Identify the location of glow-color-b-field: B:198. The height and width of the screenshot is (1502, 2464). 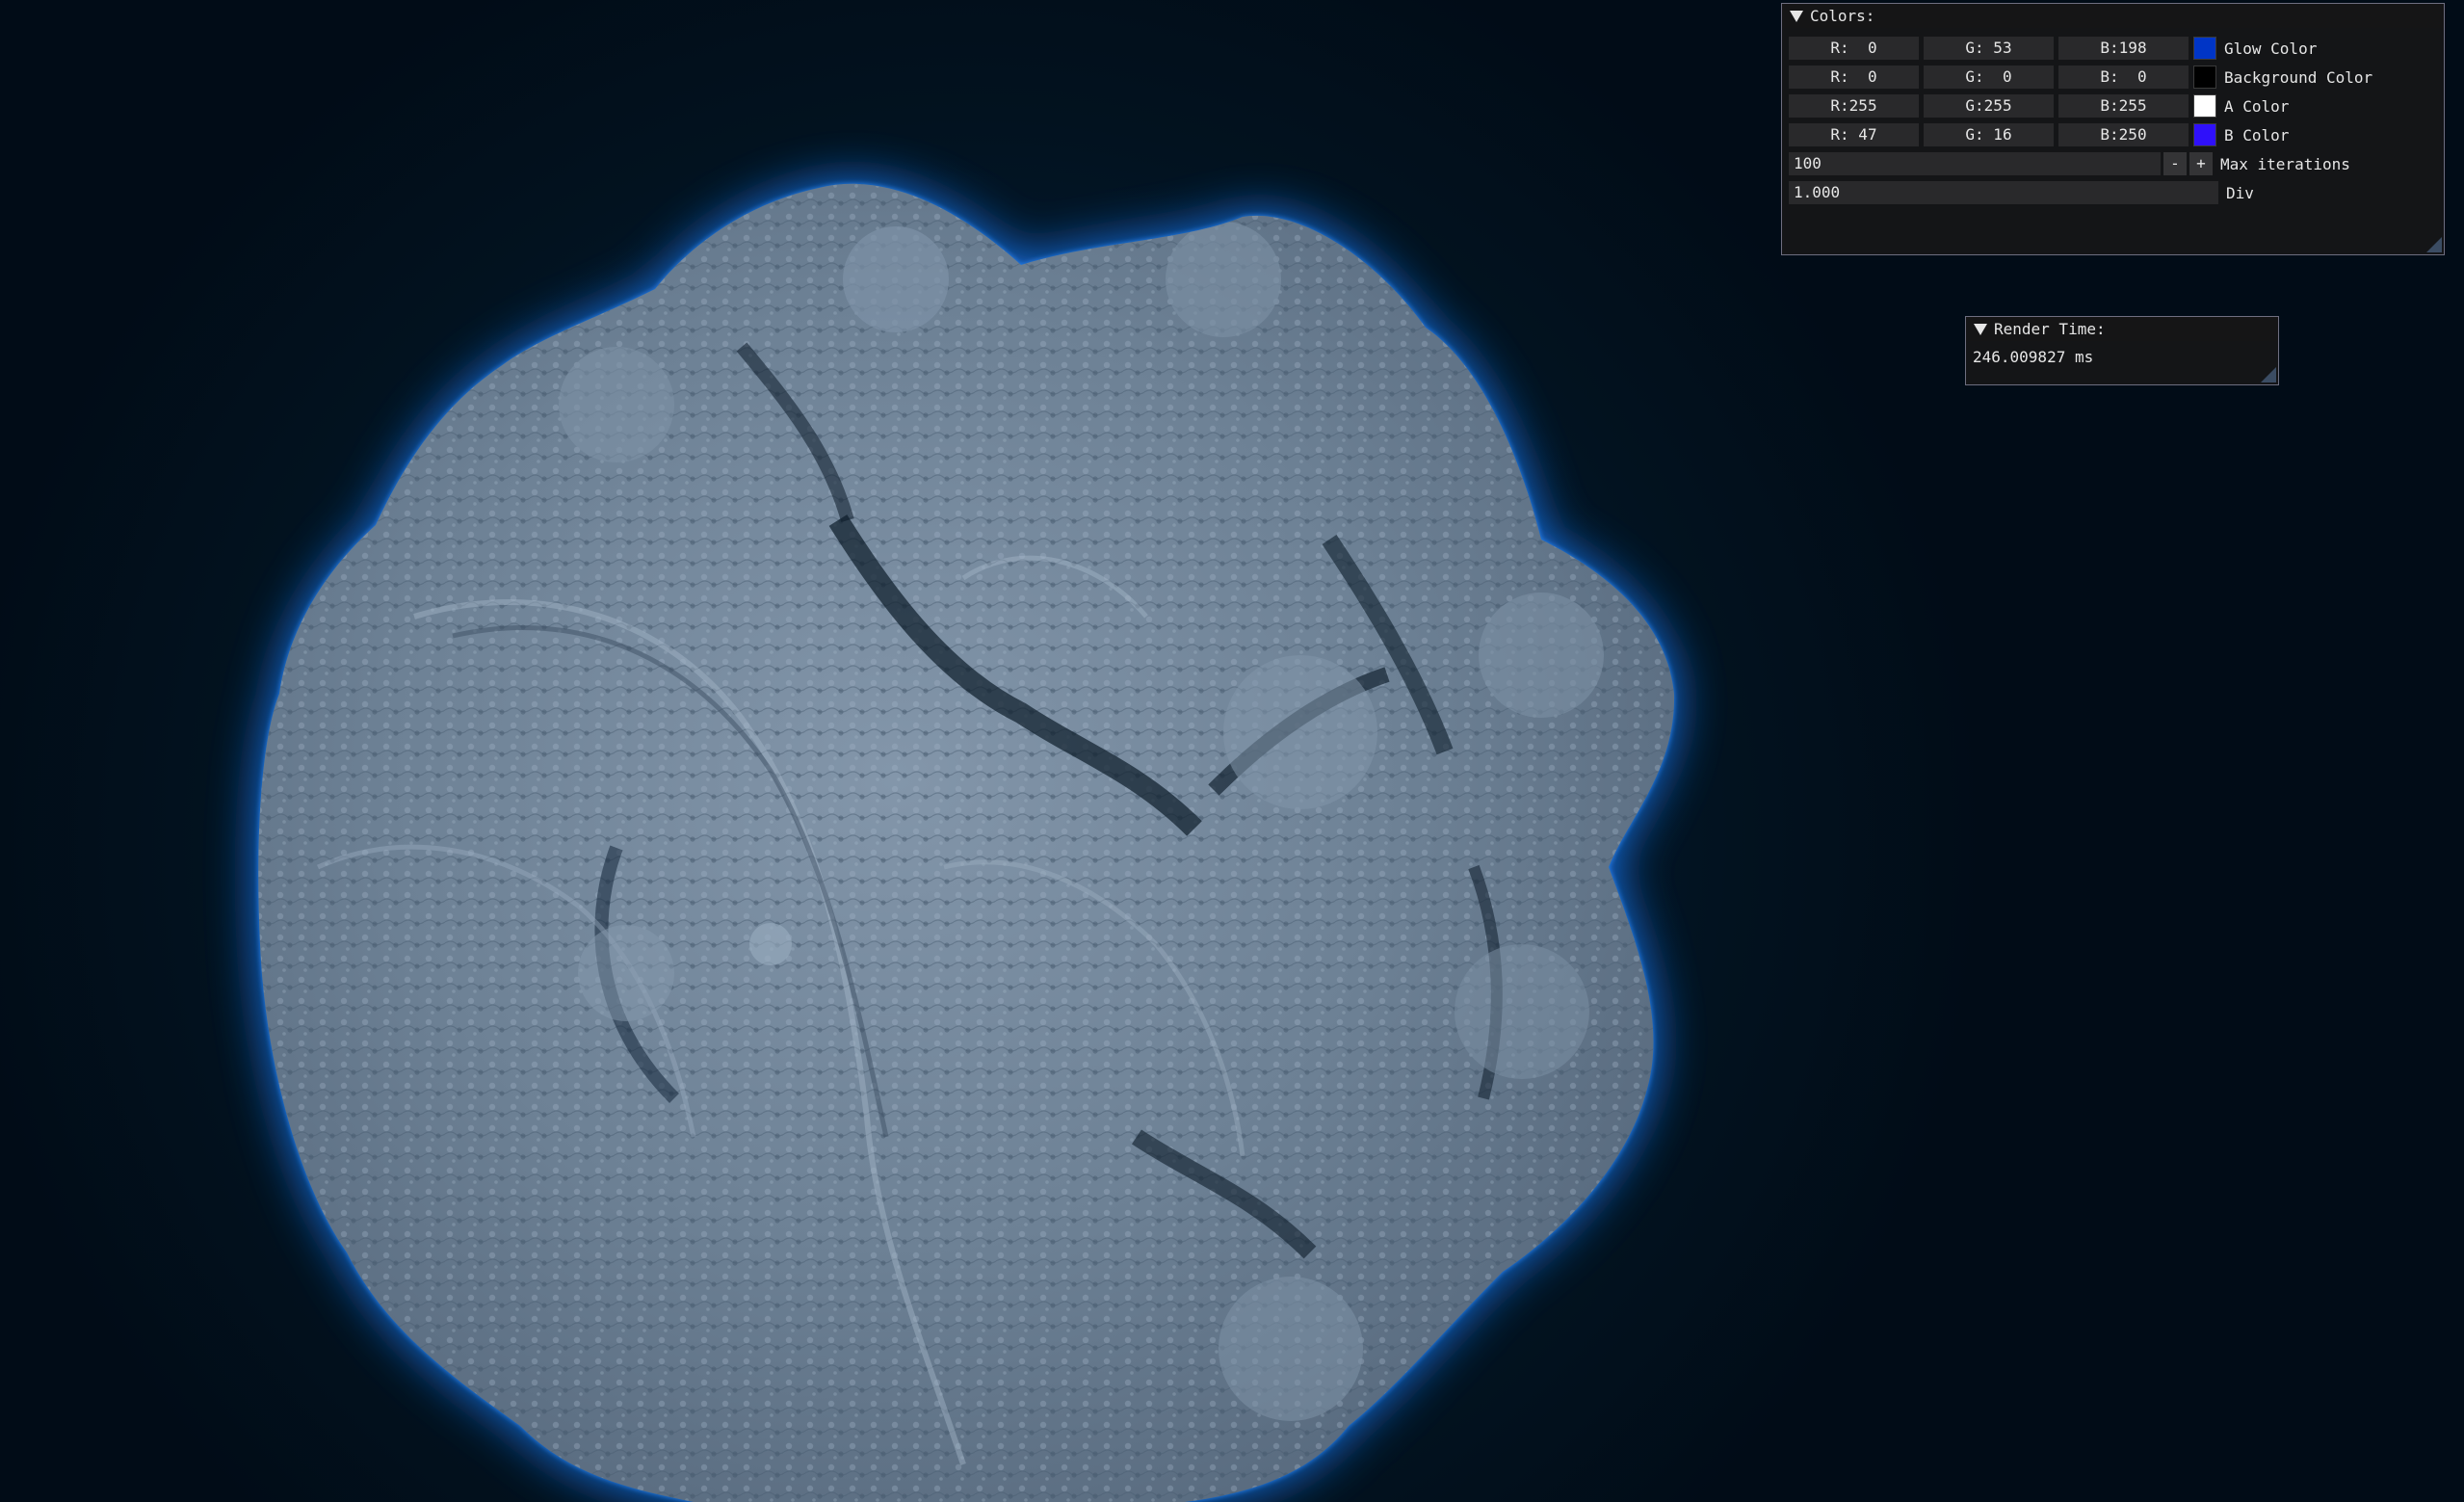
(2123, 48).